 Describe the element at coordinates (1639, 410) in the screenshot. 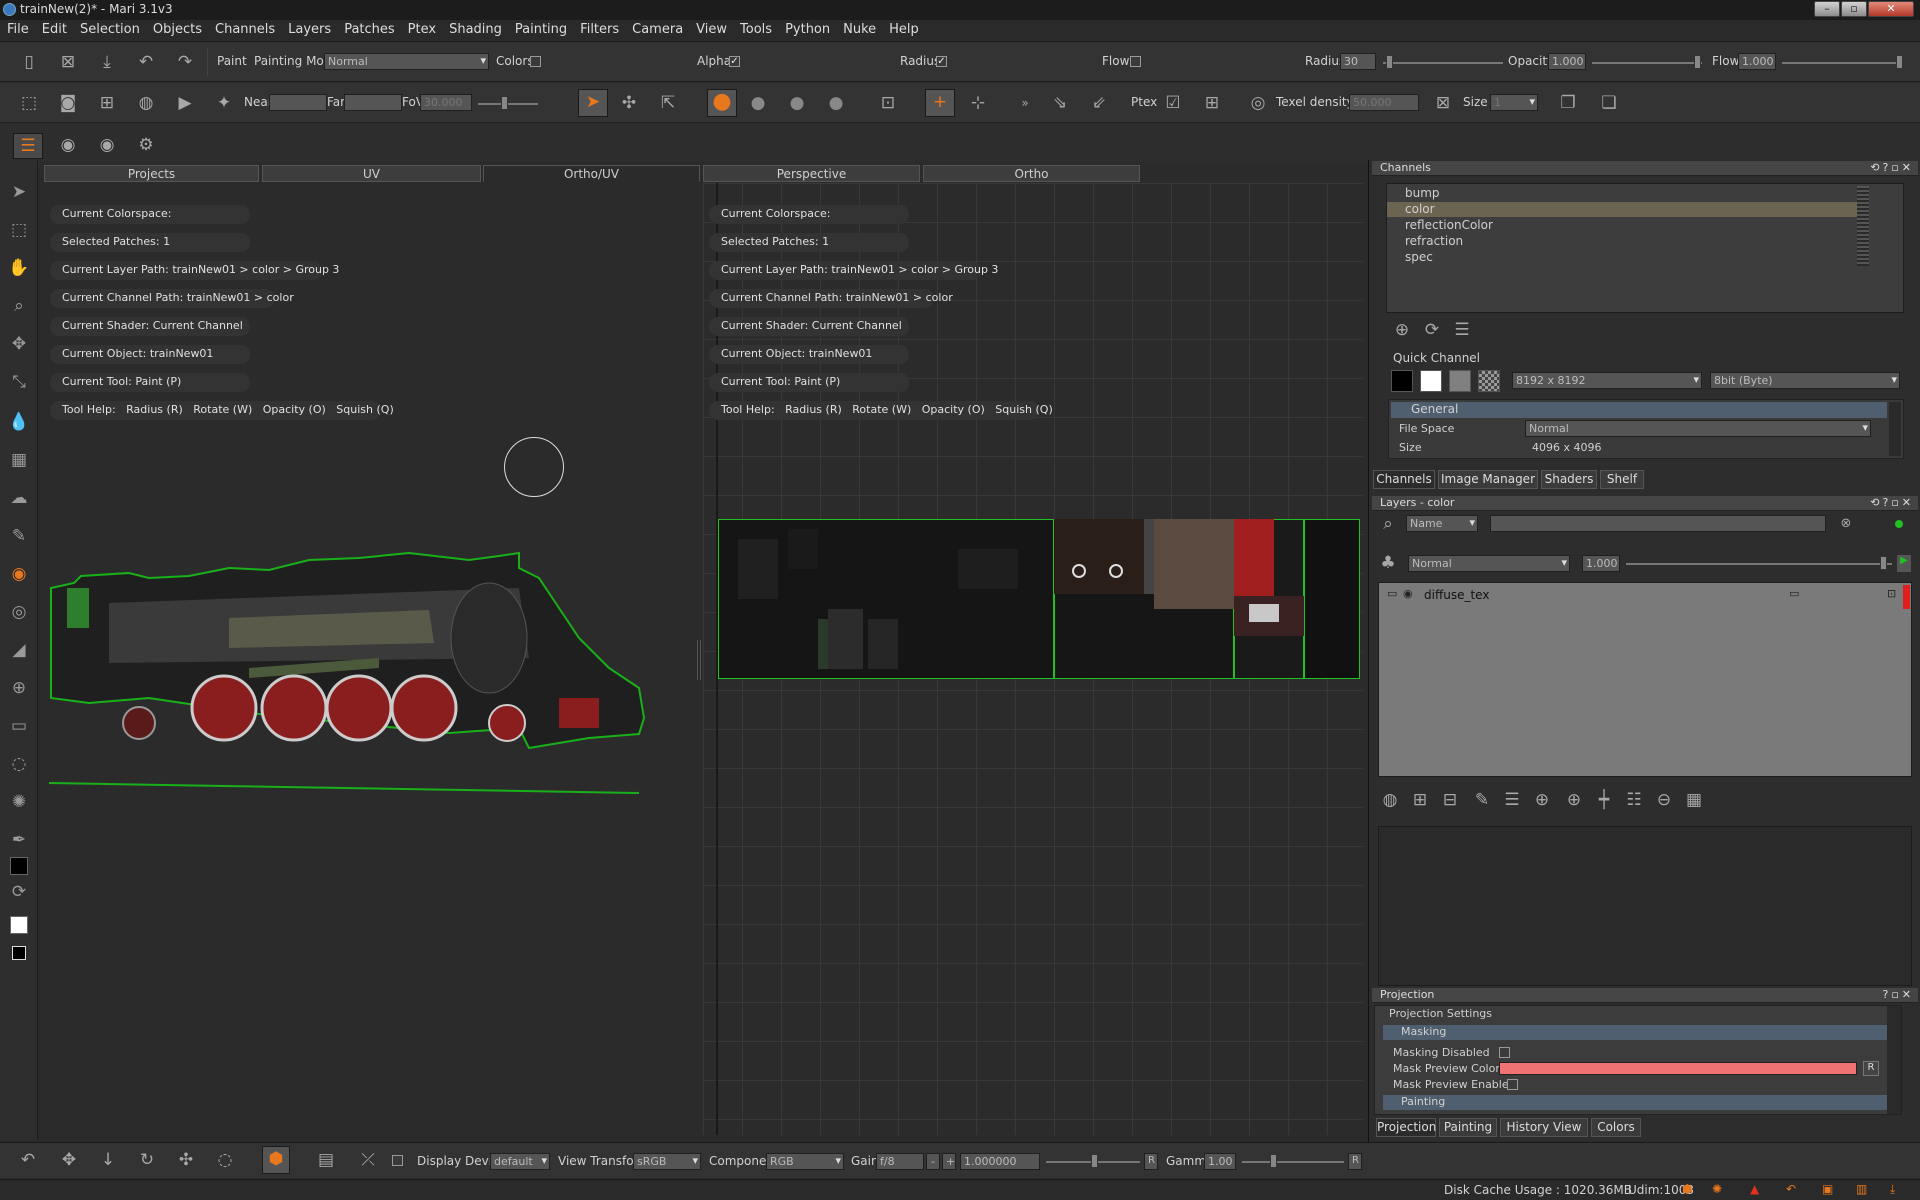

I see `general-section: General` at that location.